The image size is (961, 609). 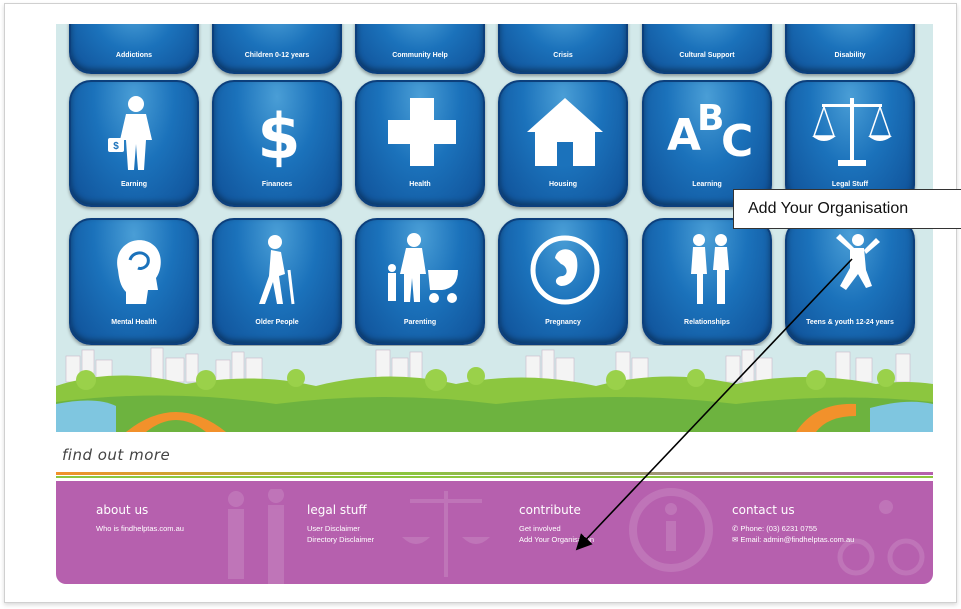 I want to click on callout-arrow, so click(x=714, y=404).